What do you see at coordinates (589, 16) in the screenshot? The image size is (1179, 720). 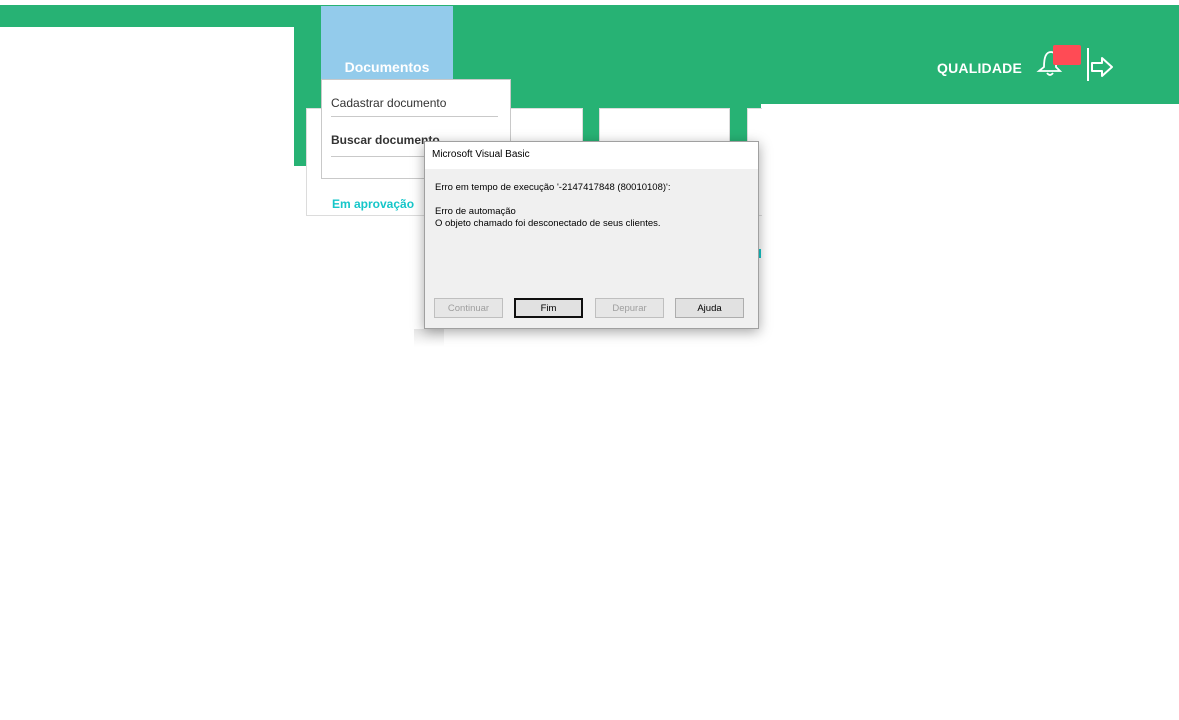 I see `header-bar` at bounding box center [589, 16].